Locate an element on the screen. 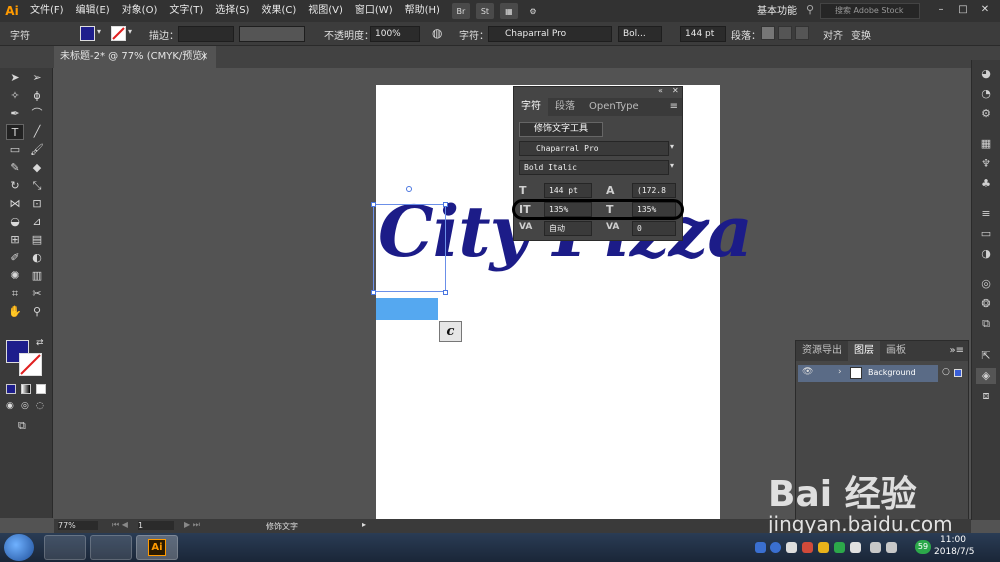 The width and height of the screenshot is (1000, 562). symbol-sprayer-tool-icon: ✺ is located at coordinates (15, 276).